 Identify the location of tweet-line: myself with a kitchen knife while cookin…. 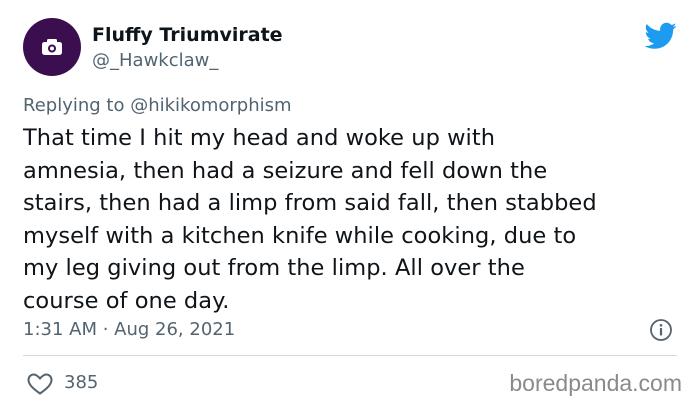
(300, 235).